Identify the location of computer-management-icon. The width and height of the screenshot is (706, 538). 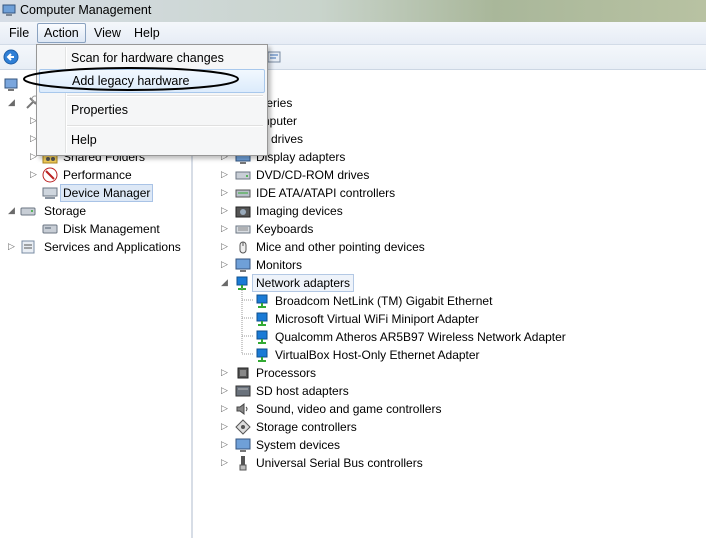
(9, 10).